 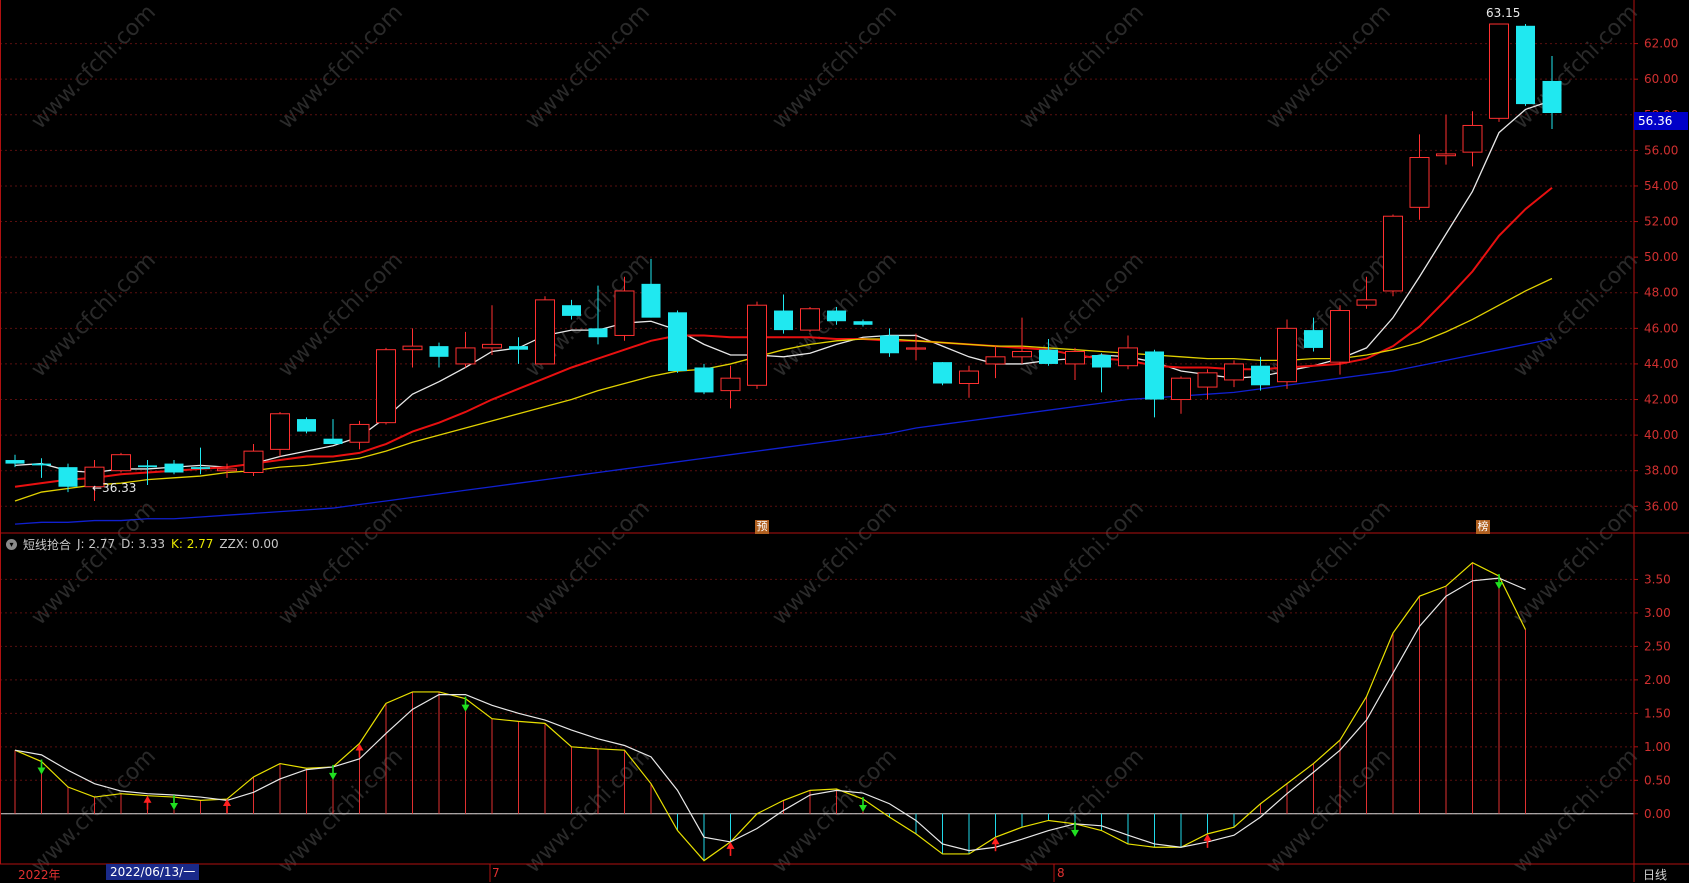 I want to click on indicator-j-value: J: 2.77, so click(x=96, y=544).